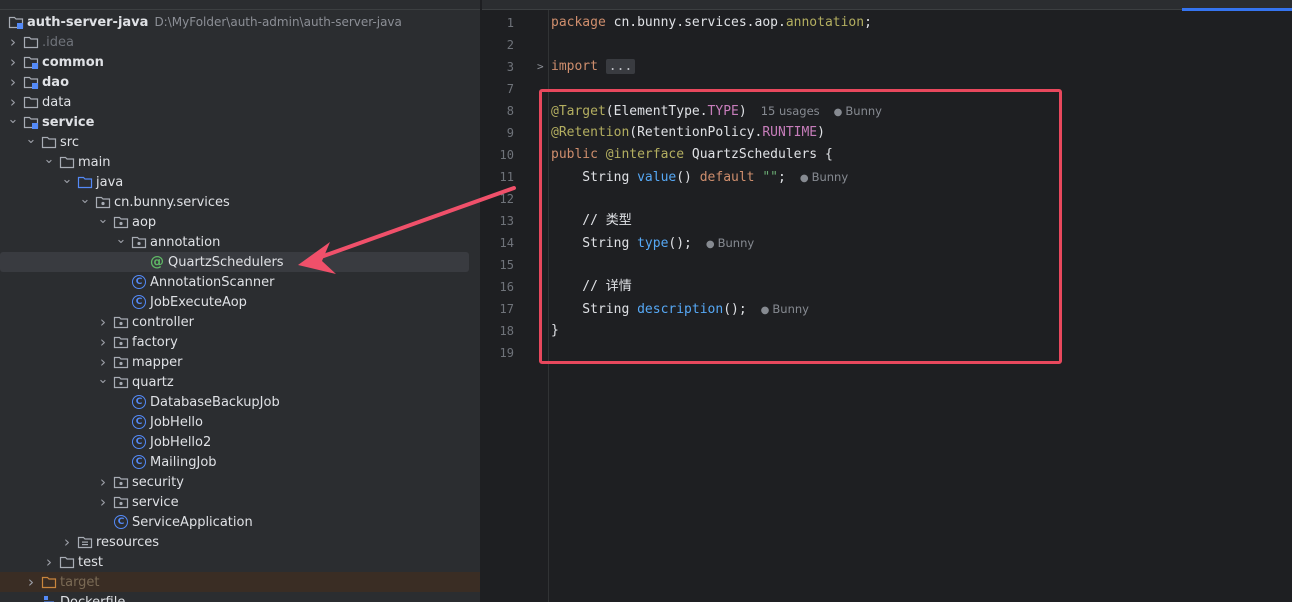 Image resolution: width=1292 pixels, height=602 pixels. Describe the element at coordinates (85, 182) in the screenshot. I see `source-folder-icon` at that location.